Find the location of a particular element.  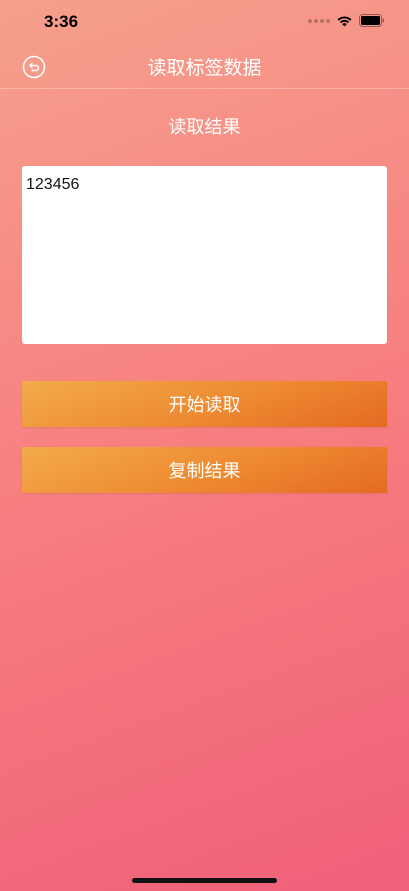

status-bar: 3:36 is located at coordinates (204, 22).